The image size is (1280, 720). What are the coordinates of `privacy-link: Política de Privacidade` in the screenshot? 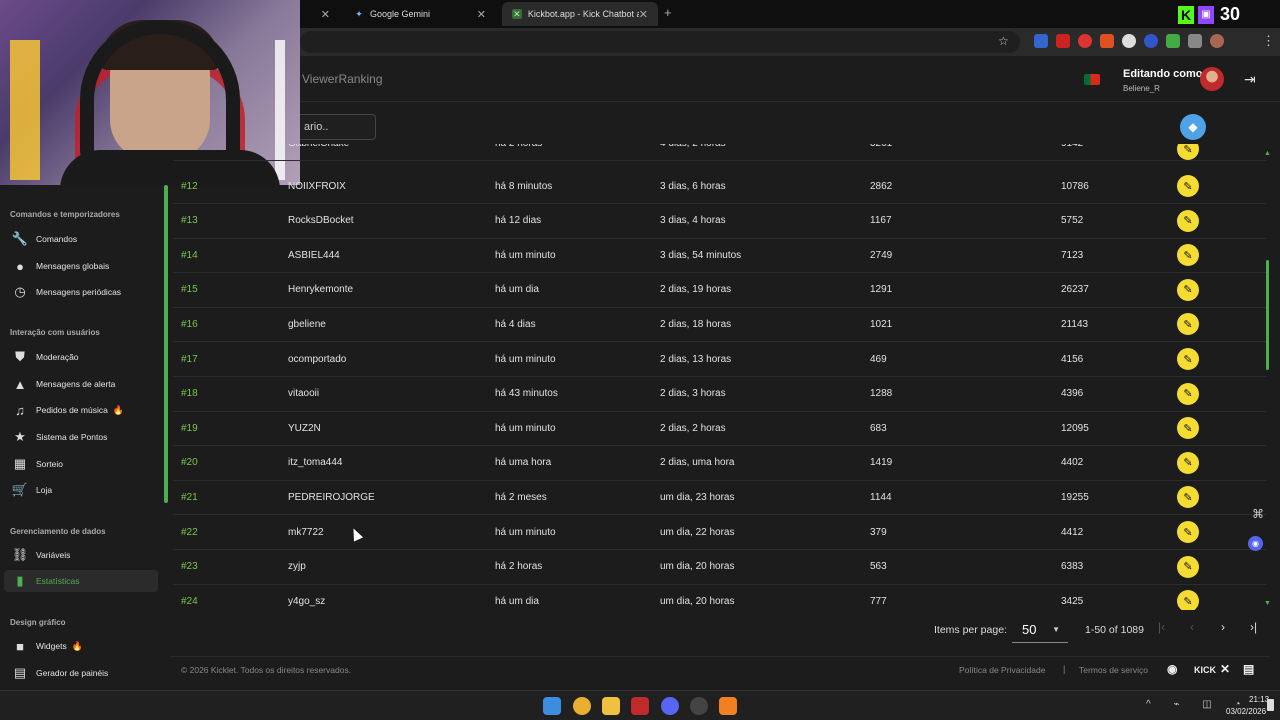 It's located at (1002, 670).